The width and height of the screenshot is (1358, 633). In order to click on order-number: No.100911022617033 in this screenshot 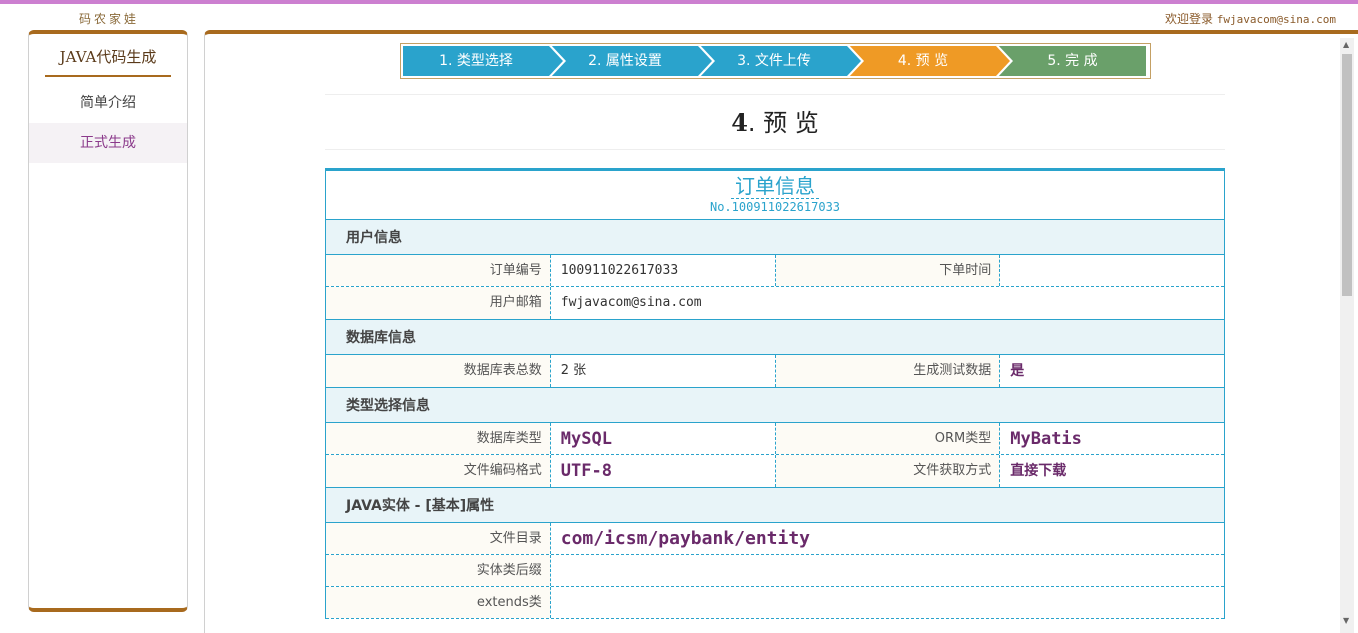, I will do `click(775, 207)`.